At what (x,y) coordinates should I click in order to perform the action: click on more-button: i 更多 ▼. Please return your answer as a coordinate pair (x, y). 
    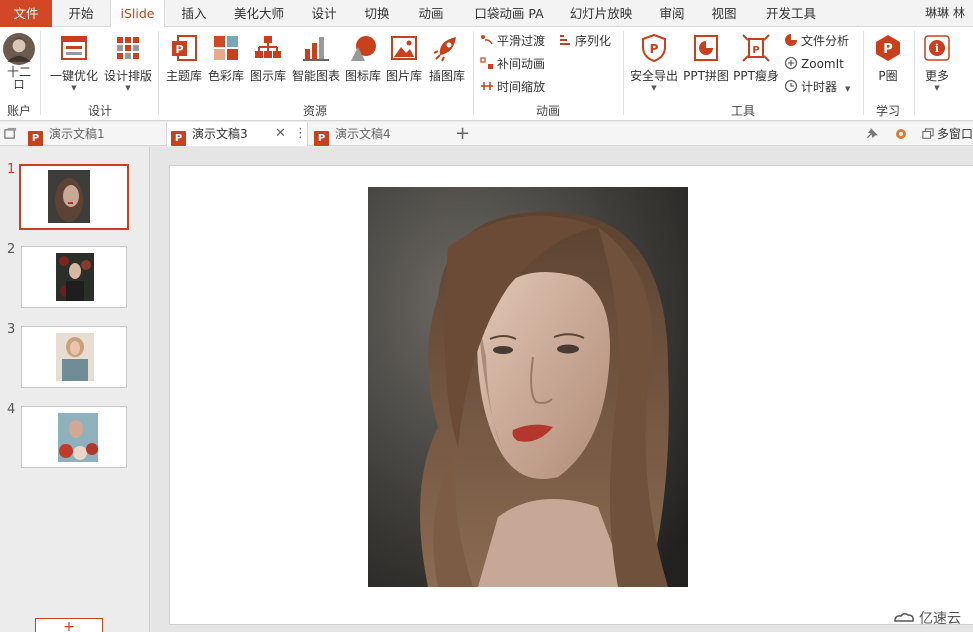
    Looking at the image, I should click on (937, 64).